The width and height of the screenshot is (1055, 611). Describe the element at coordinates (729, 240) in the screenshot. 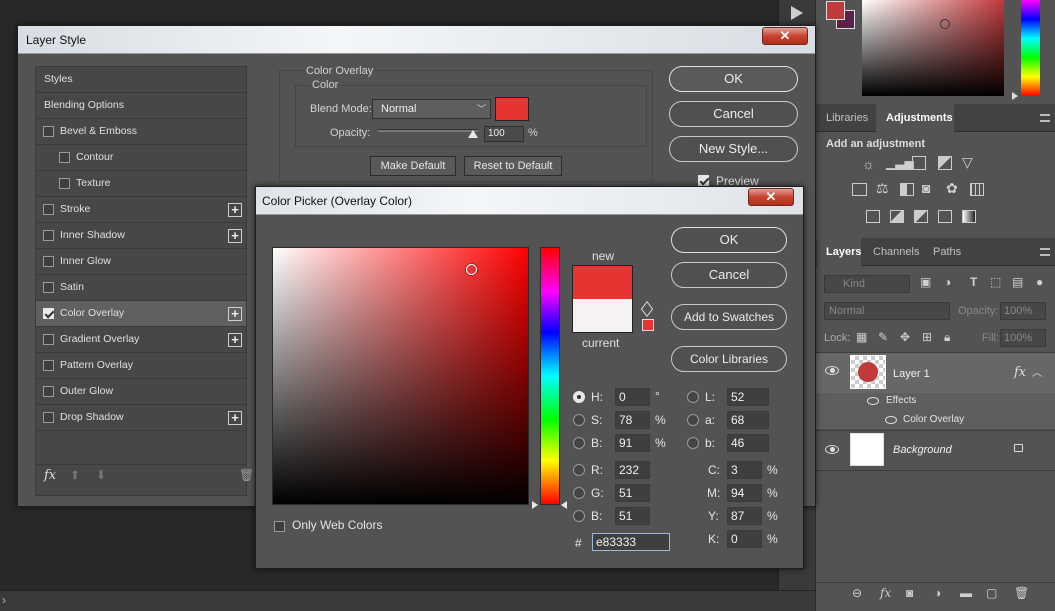

I see `color-picker-ok-button: OK` at that location.